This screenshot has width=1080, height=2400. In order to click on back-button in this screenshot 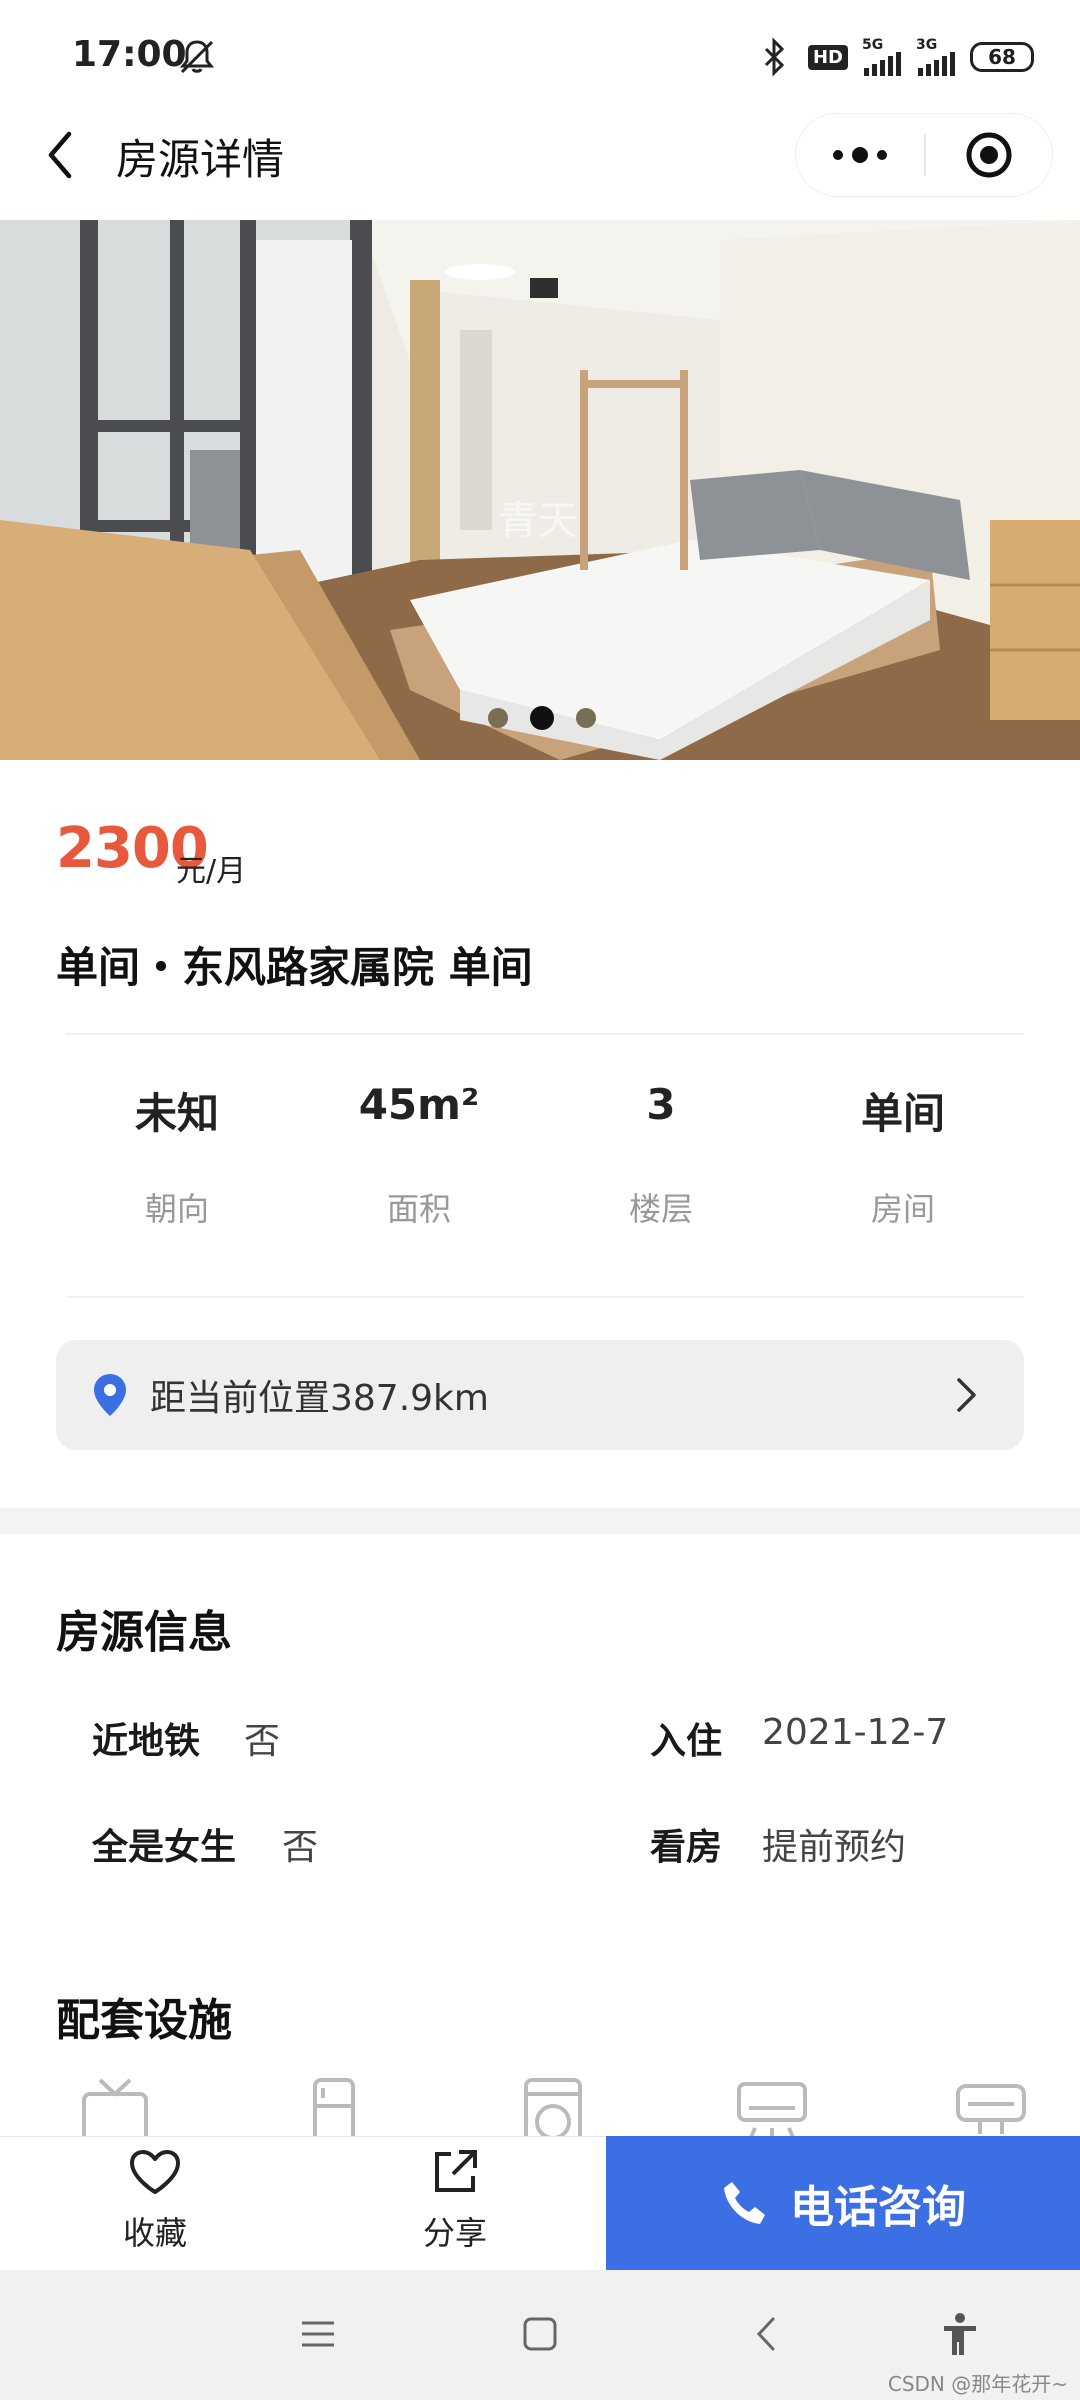, I will do `click(60, 155)`.